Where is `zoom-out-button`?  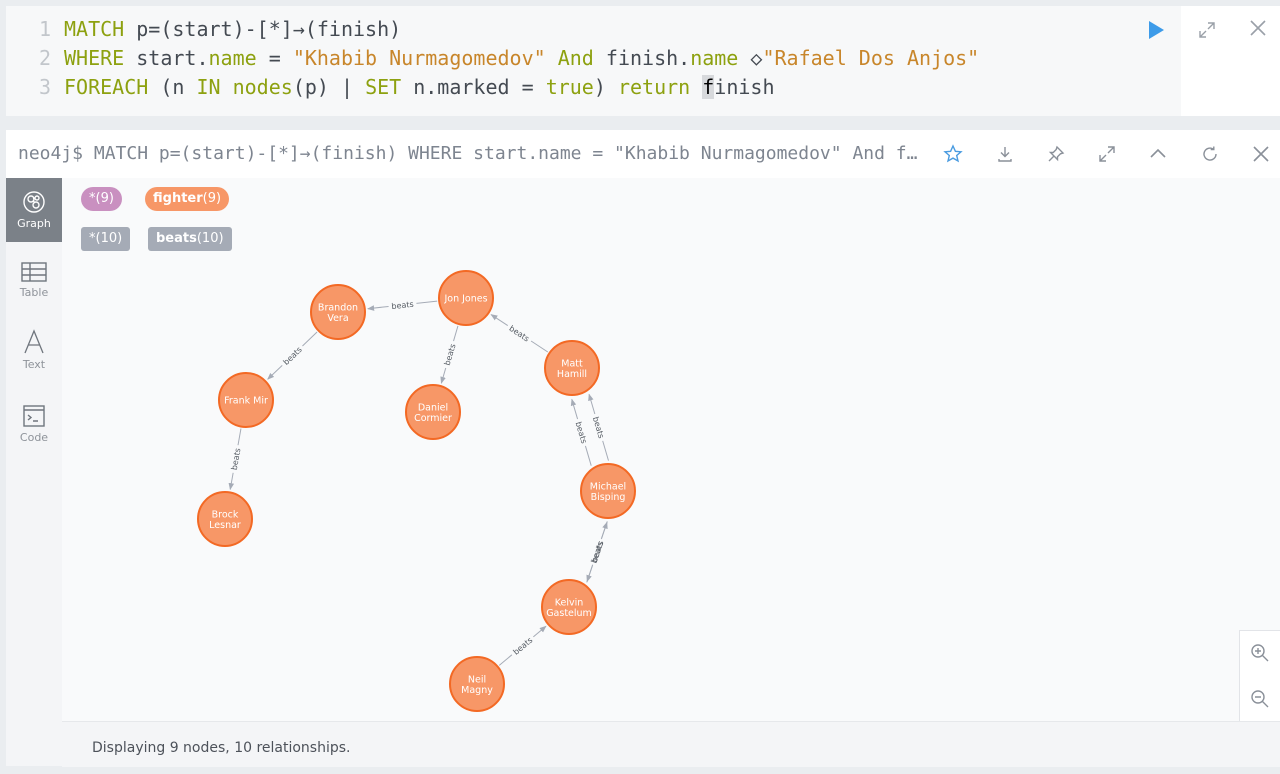 zoom-out-button is located at coordinates (1260, 699).